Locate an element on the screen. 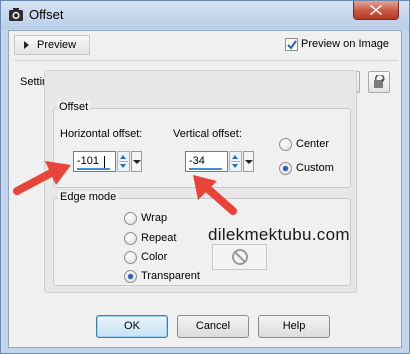  title-bar: Offset is located at coordinates (205, 15).